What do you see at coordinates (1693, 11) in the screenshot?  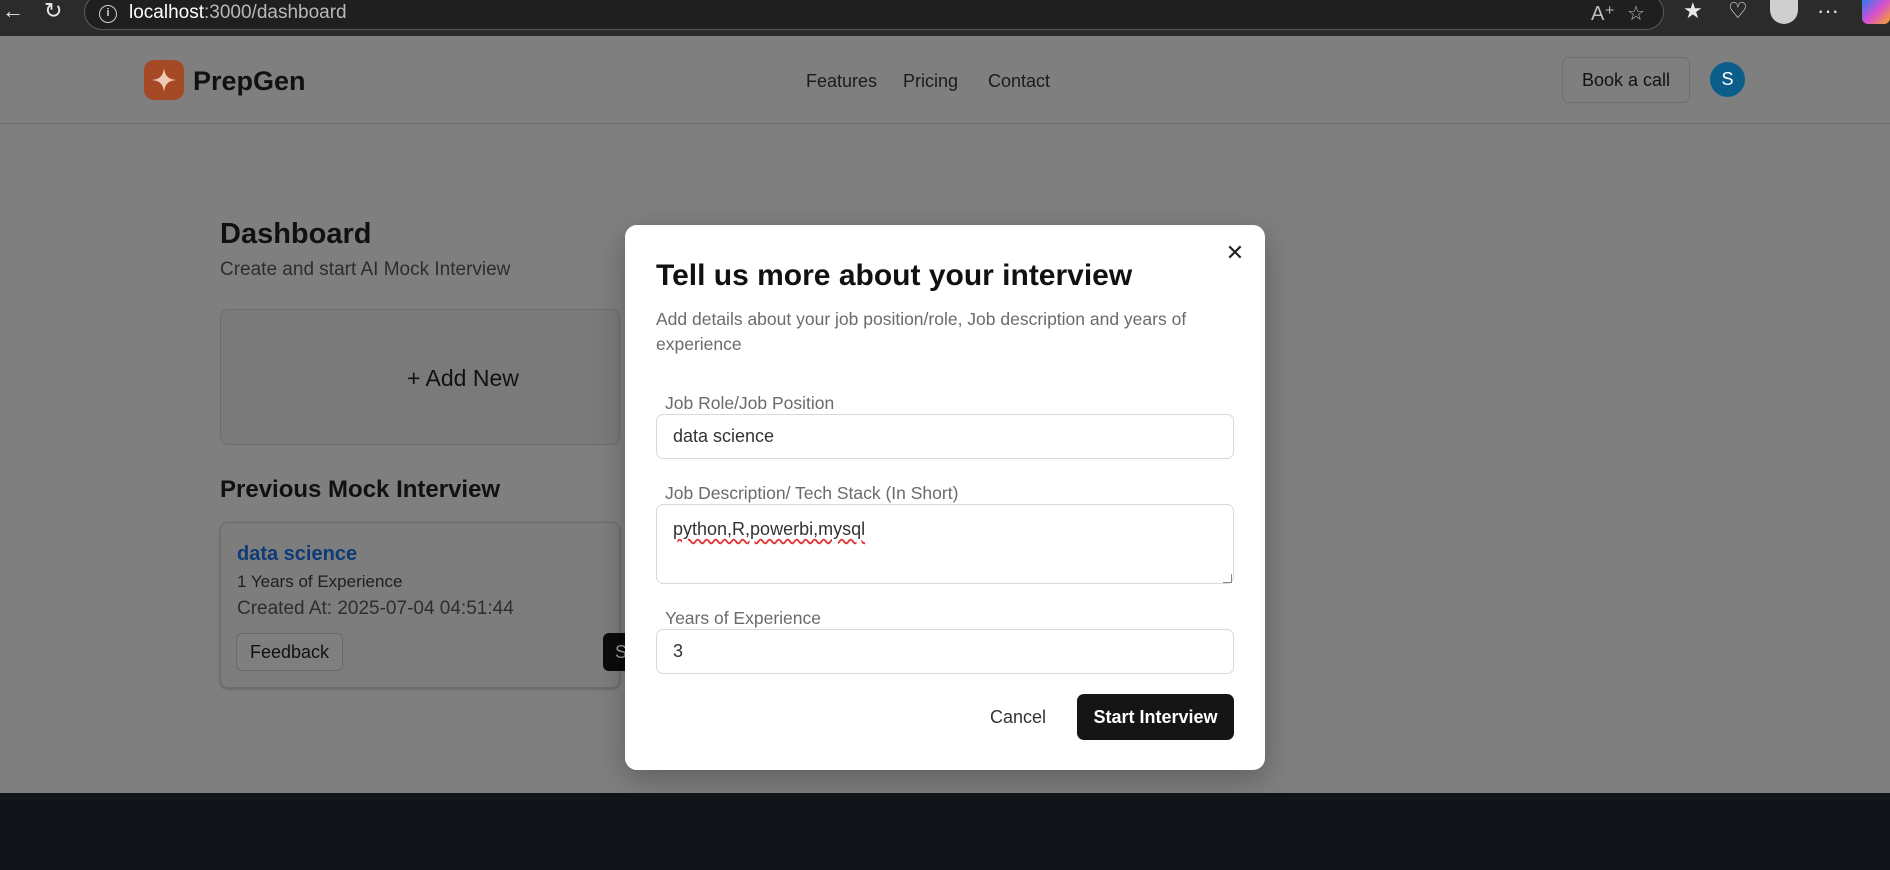 I see `favorites-icon: ★` at bounding box center [1693, 11].